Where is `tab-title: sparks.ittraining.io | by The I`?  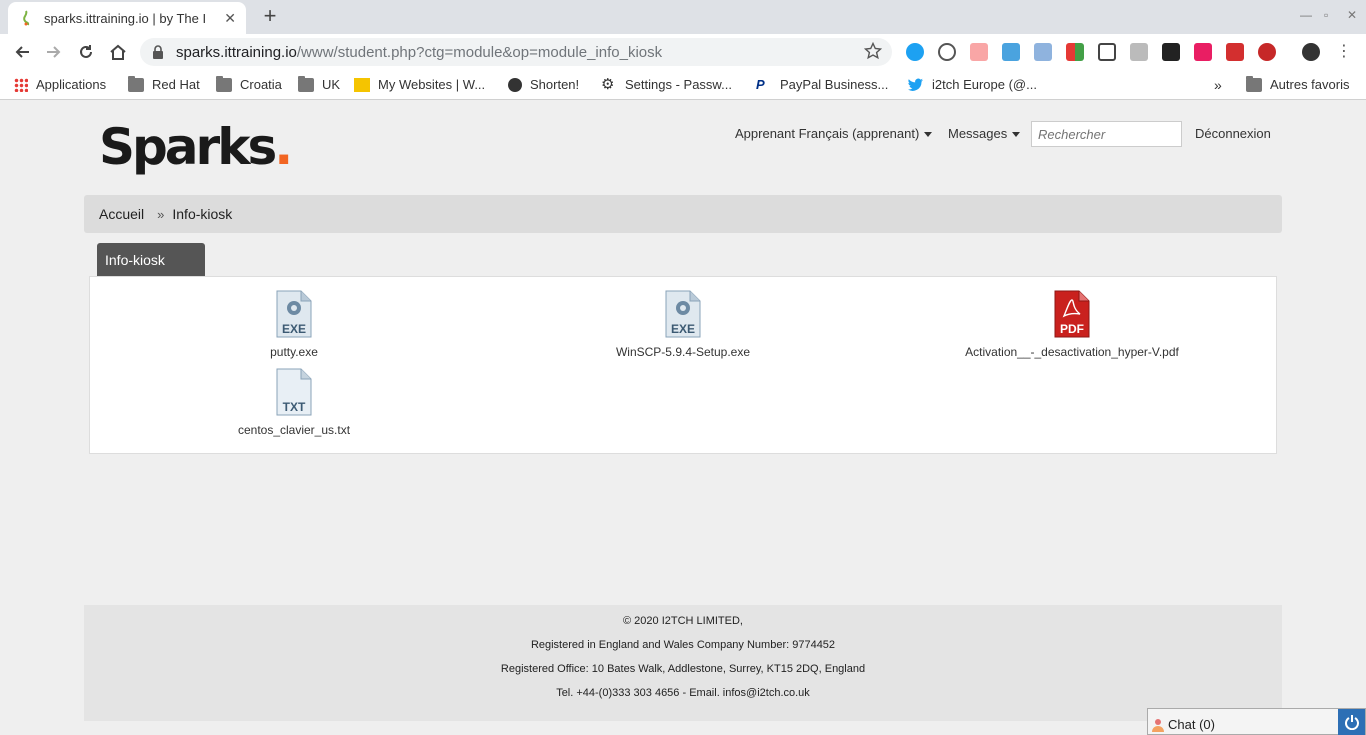 tab-title: sparks.ittraining.io | by The I is located at coordinates (125, 18).